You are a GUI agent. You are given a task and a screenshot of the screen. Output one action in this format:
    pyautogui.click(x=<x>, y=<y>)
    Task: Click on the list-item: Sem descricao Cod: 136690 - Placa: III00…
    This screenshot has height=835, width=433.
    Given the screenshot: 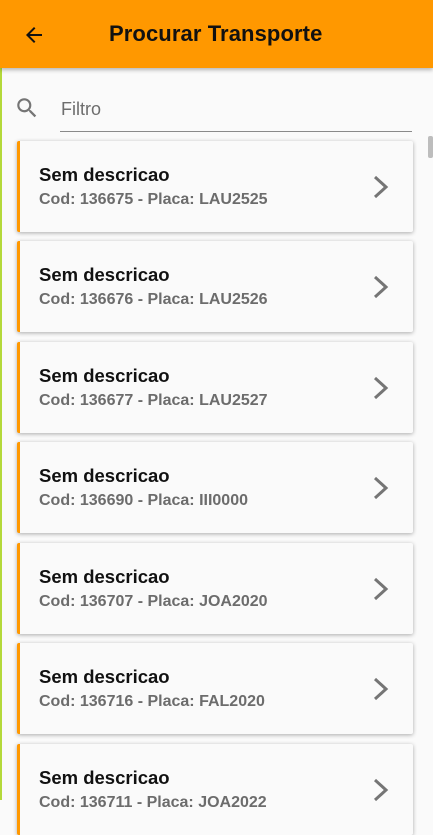 What is the action you would take?
    pyautogui.click(x=215, y=487)
    